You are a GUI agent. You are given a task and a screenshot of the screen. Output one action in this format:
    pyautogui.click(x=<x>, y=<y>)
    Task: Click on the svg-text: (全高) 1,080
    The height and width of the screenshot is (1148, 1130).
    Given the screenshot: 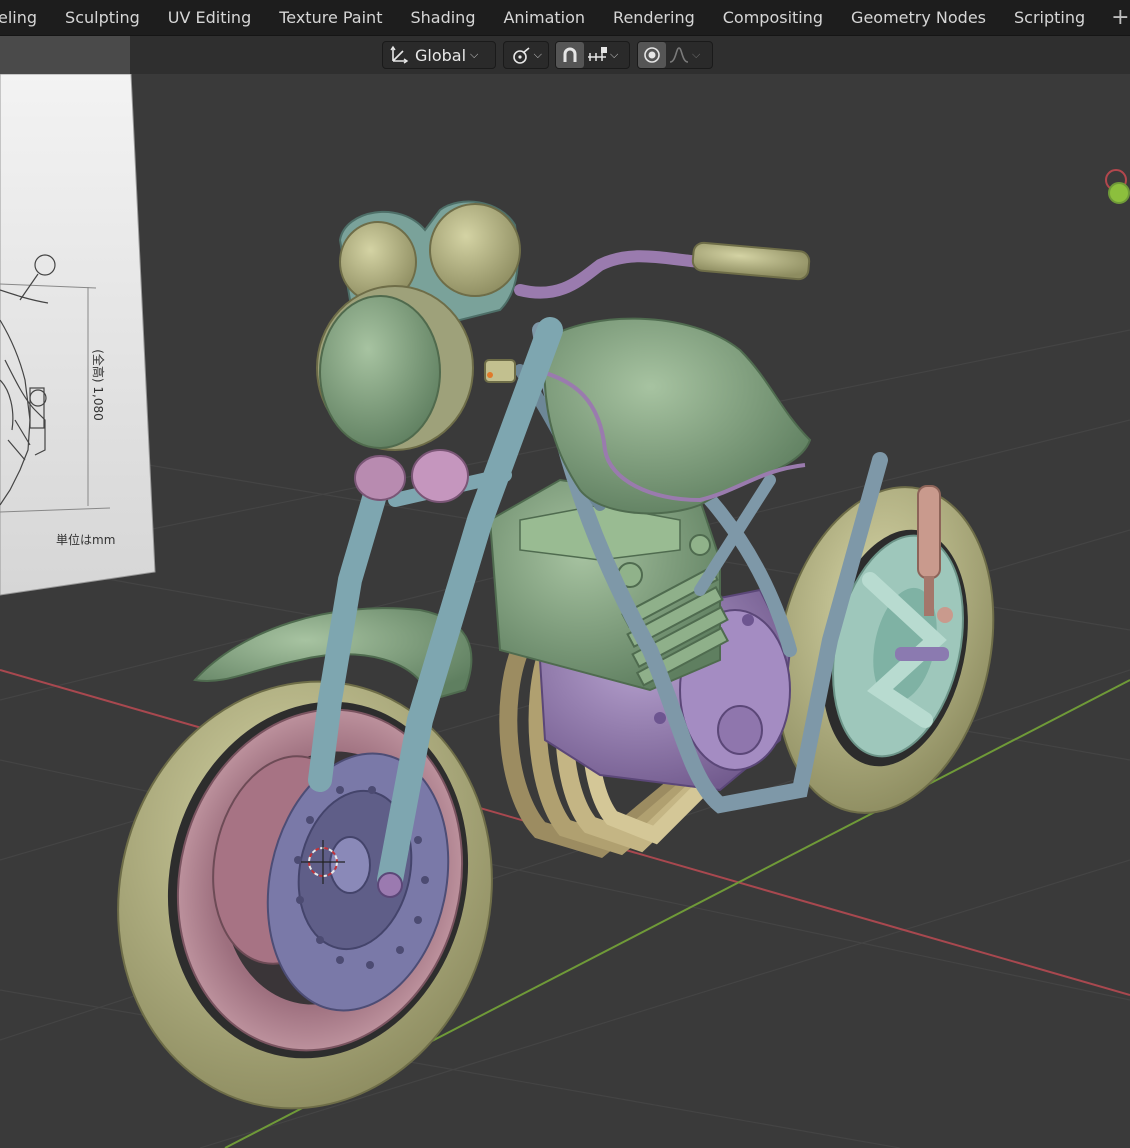 What is the action you would take?
    pyautogui.click(x=98, y=385)
    